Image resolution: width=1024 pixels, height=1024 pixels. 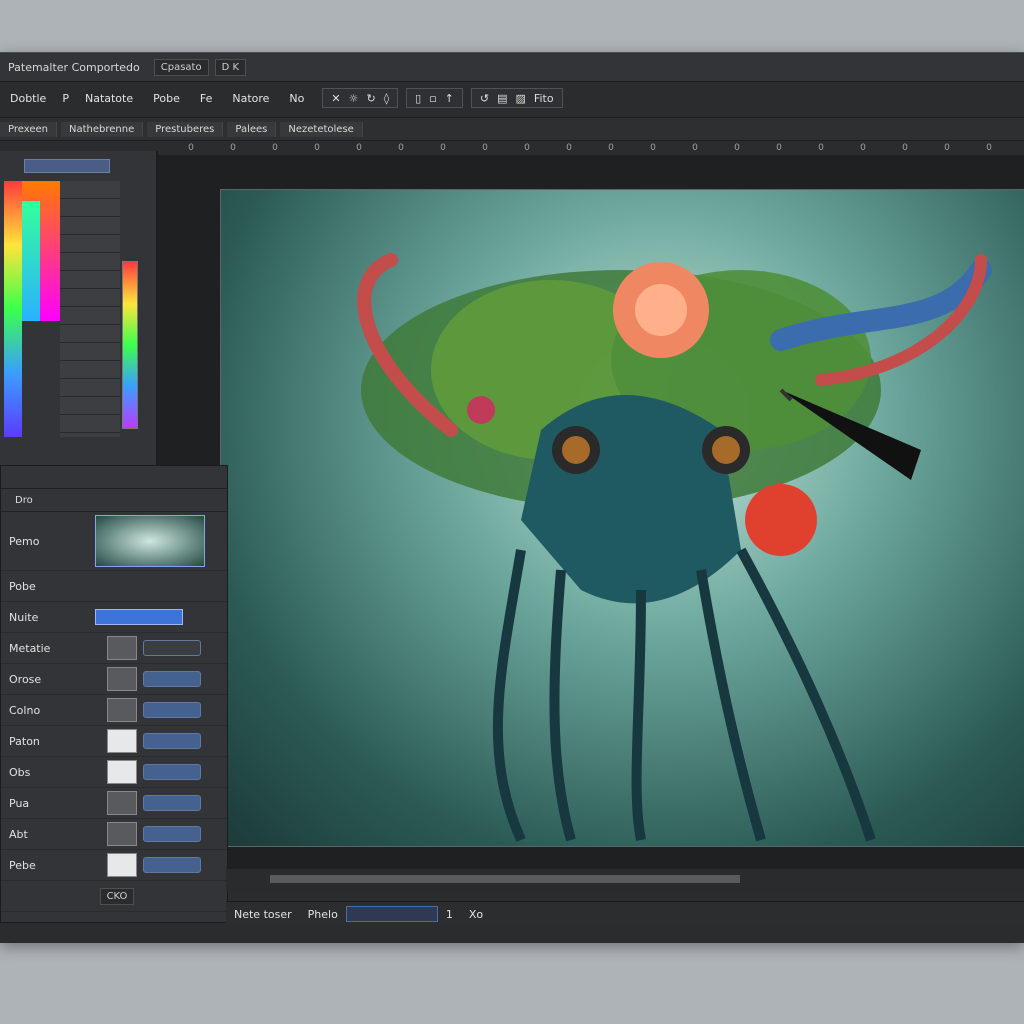 I want to click on sun-icon: ☼, so click(x=354, y=98).